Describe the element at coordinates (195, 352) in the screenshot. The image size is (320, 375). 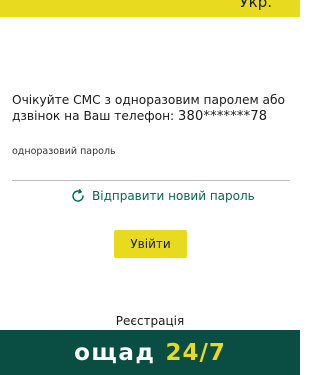
I see `brand-logo-number: 24/7` at that location.